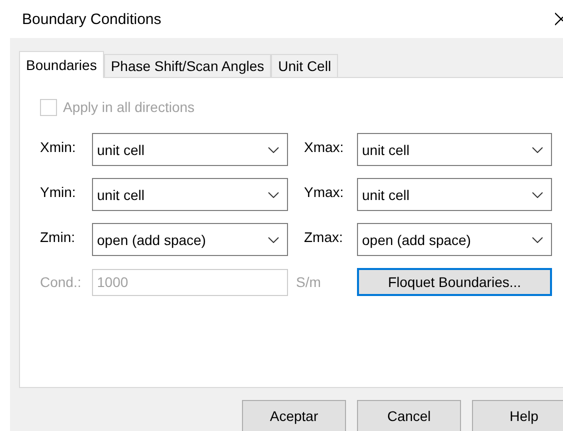 The image size is (563, 431). What do you see at coordinates (188, 65) in the screenshot?
I see `tab: Phase Shift/Scan Angles` at bounding box center [188, 65].